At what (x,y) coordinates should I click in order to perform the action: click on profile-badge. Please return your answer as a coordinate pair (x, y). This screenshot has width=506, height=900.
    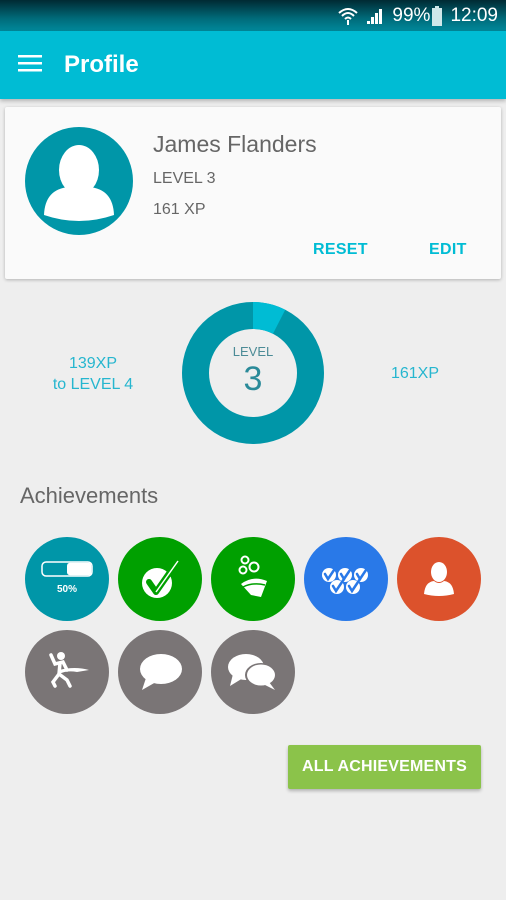
    Looking at the image, I should click on (439, 579).